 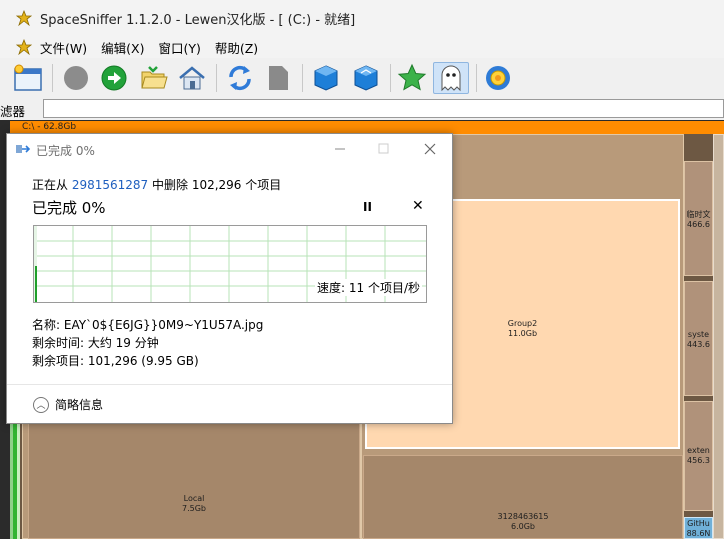 I want to click on less-info-toggle: ︿ 简略信息, so click(x=68, y=404).